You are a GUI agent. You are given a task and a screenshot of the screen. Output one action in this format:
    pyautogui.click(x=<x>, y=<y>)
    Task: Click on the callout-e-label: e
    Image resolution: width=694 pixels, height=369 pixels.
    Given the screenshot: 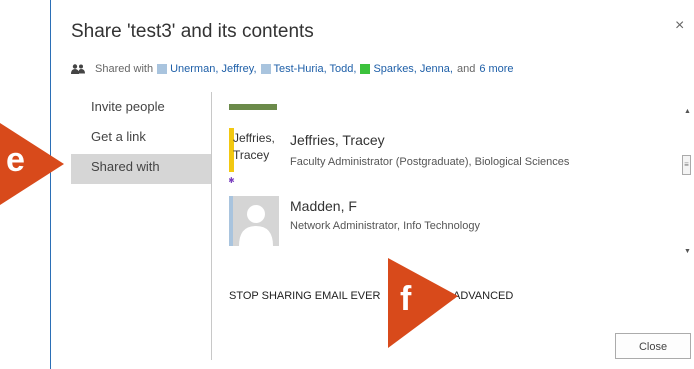 What is the action you would take?
    pyautogui.click(x=15, y=160)
    